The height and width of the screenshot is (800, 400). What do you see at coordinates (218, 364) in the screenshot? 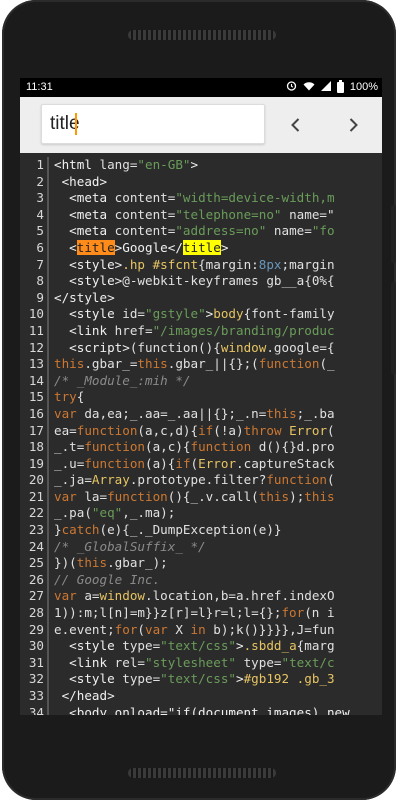
I see `code-line: this.gbar_=this.gbar_||{};(function(_` at bounding box center [218, 364].